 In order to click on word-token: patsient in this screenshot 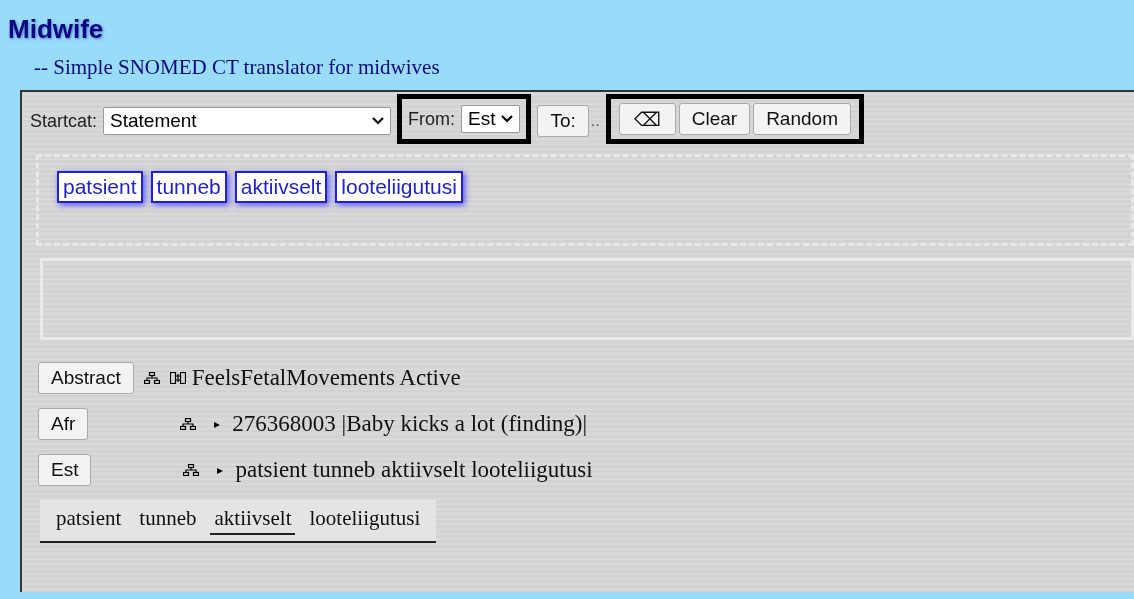, I will do `click(100, 187)`.